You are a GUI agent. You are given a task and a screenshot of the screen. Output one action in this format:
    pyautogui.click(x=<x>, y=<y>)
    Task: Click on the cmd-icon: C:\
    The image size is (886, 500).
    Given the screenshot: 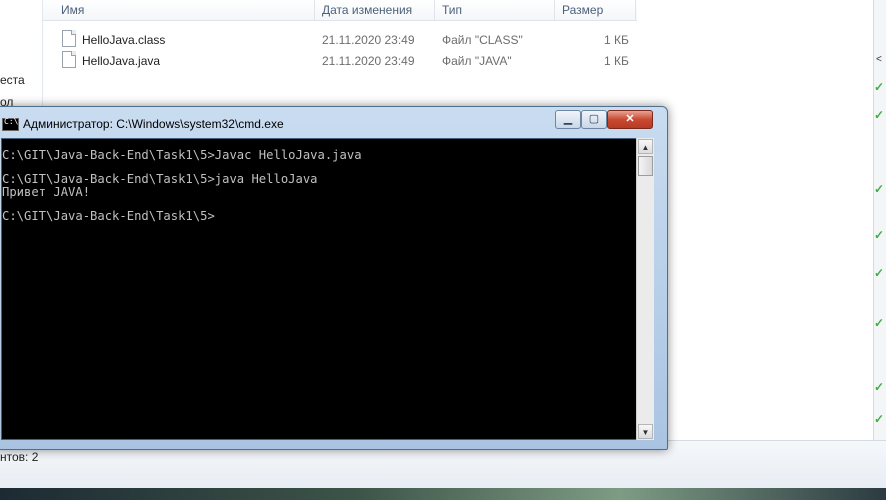 What is the action you would take?
    pyautogui.click(x=10, y=124)
    